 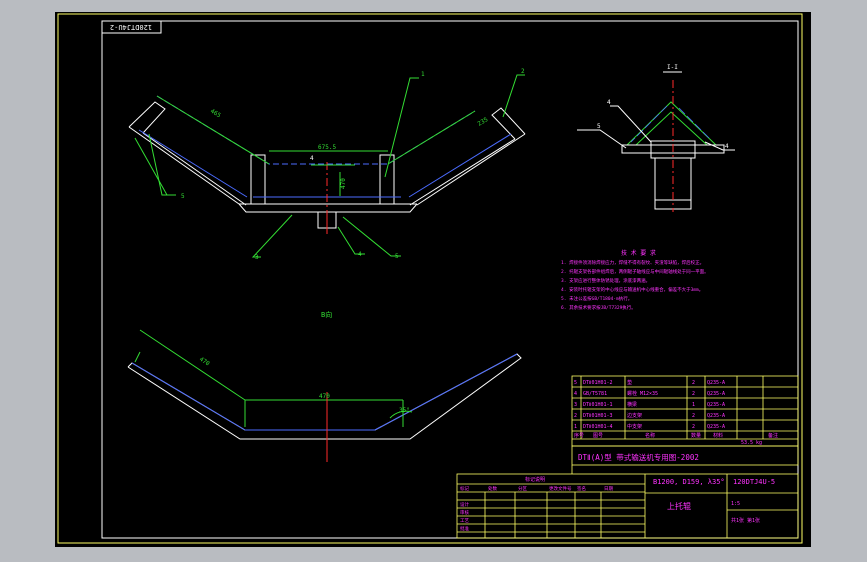 What do you see at coordinates (650, 435) in the screenshot?
I see `svg-text: 名称` at bounding box center [650, 435].